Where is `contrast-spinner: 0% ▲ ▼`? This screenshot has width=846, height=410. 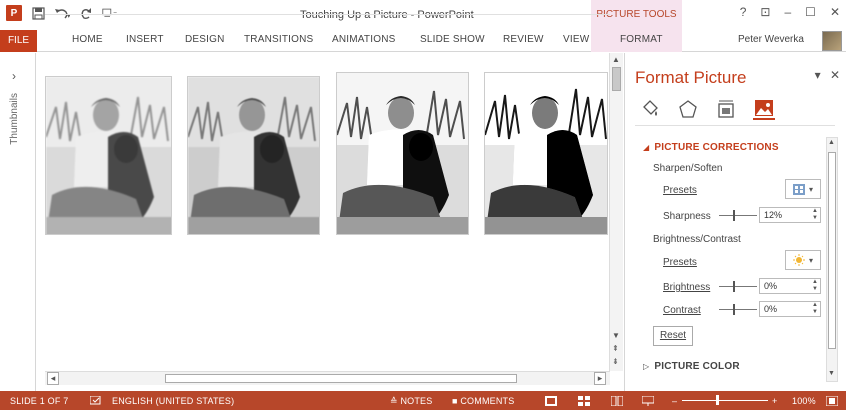 contrast-spinner: 0% ▲ ▼ is located at coordinates (790, 309).